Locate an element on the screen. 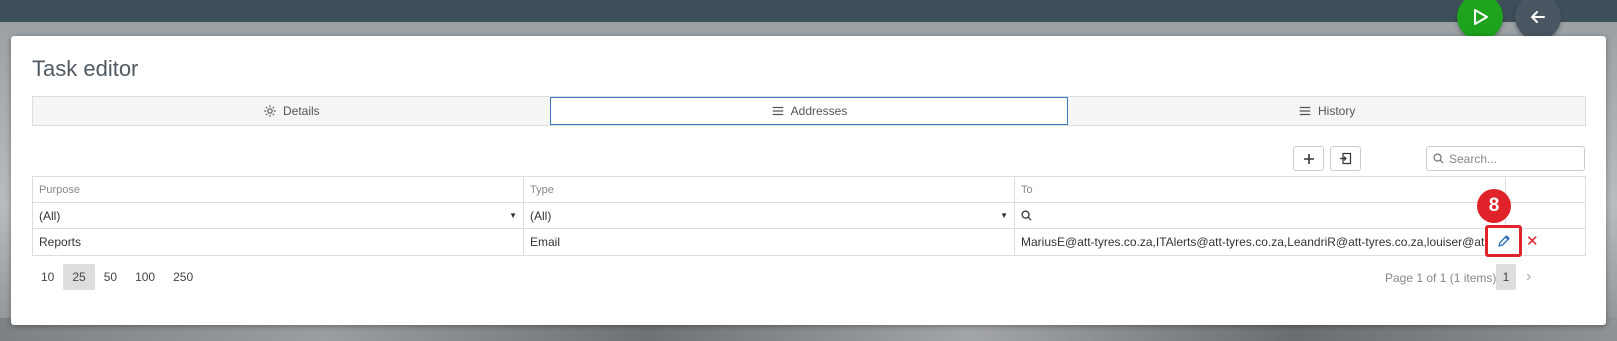 This screenshot has height=341, width=1617. step-badge: 8 is located at coordinates (1494, 206).